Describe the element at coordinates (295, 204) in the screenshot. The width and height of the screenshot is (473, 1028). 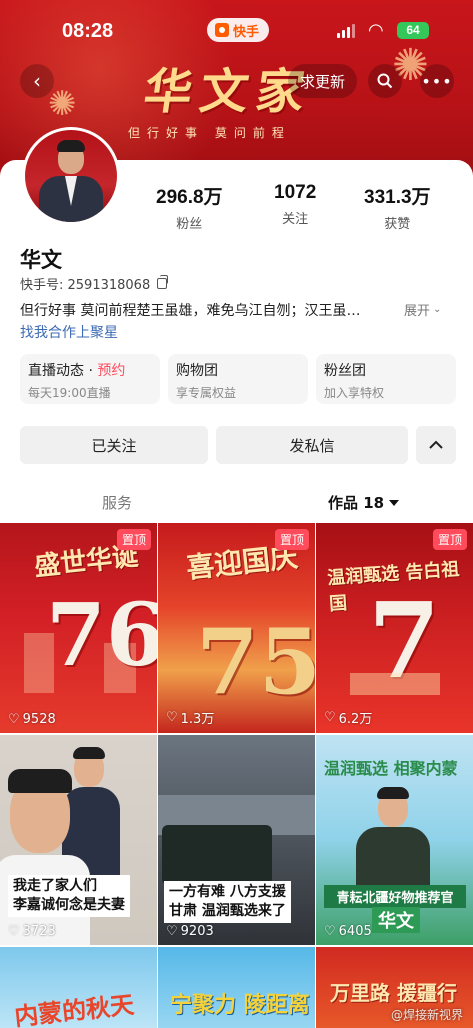
I see `stat-following: 1072 关注` at that location.